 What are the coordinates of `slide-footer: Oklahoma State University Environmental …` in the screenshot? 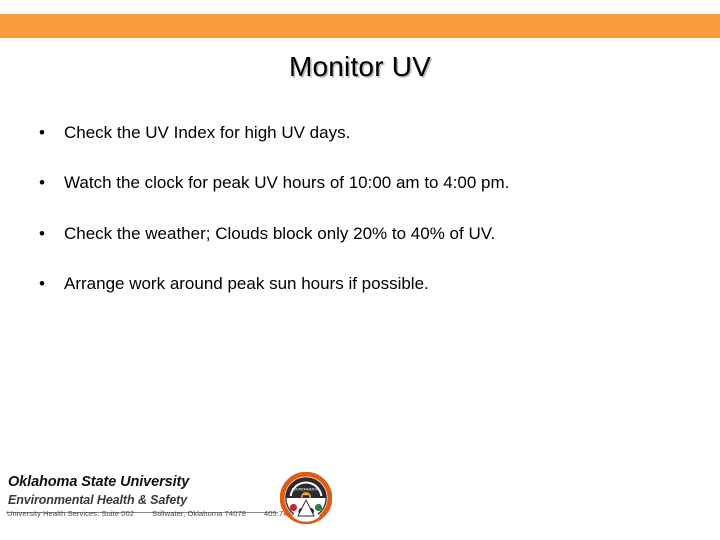 It's located at (360, 501).